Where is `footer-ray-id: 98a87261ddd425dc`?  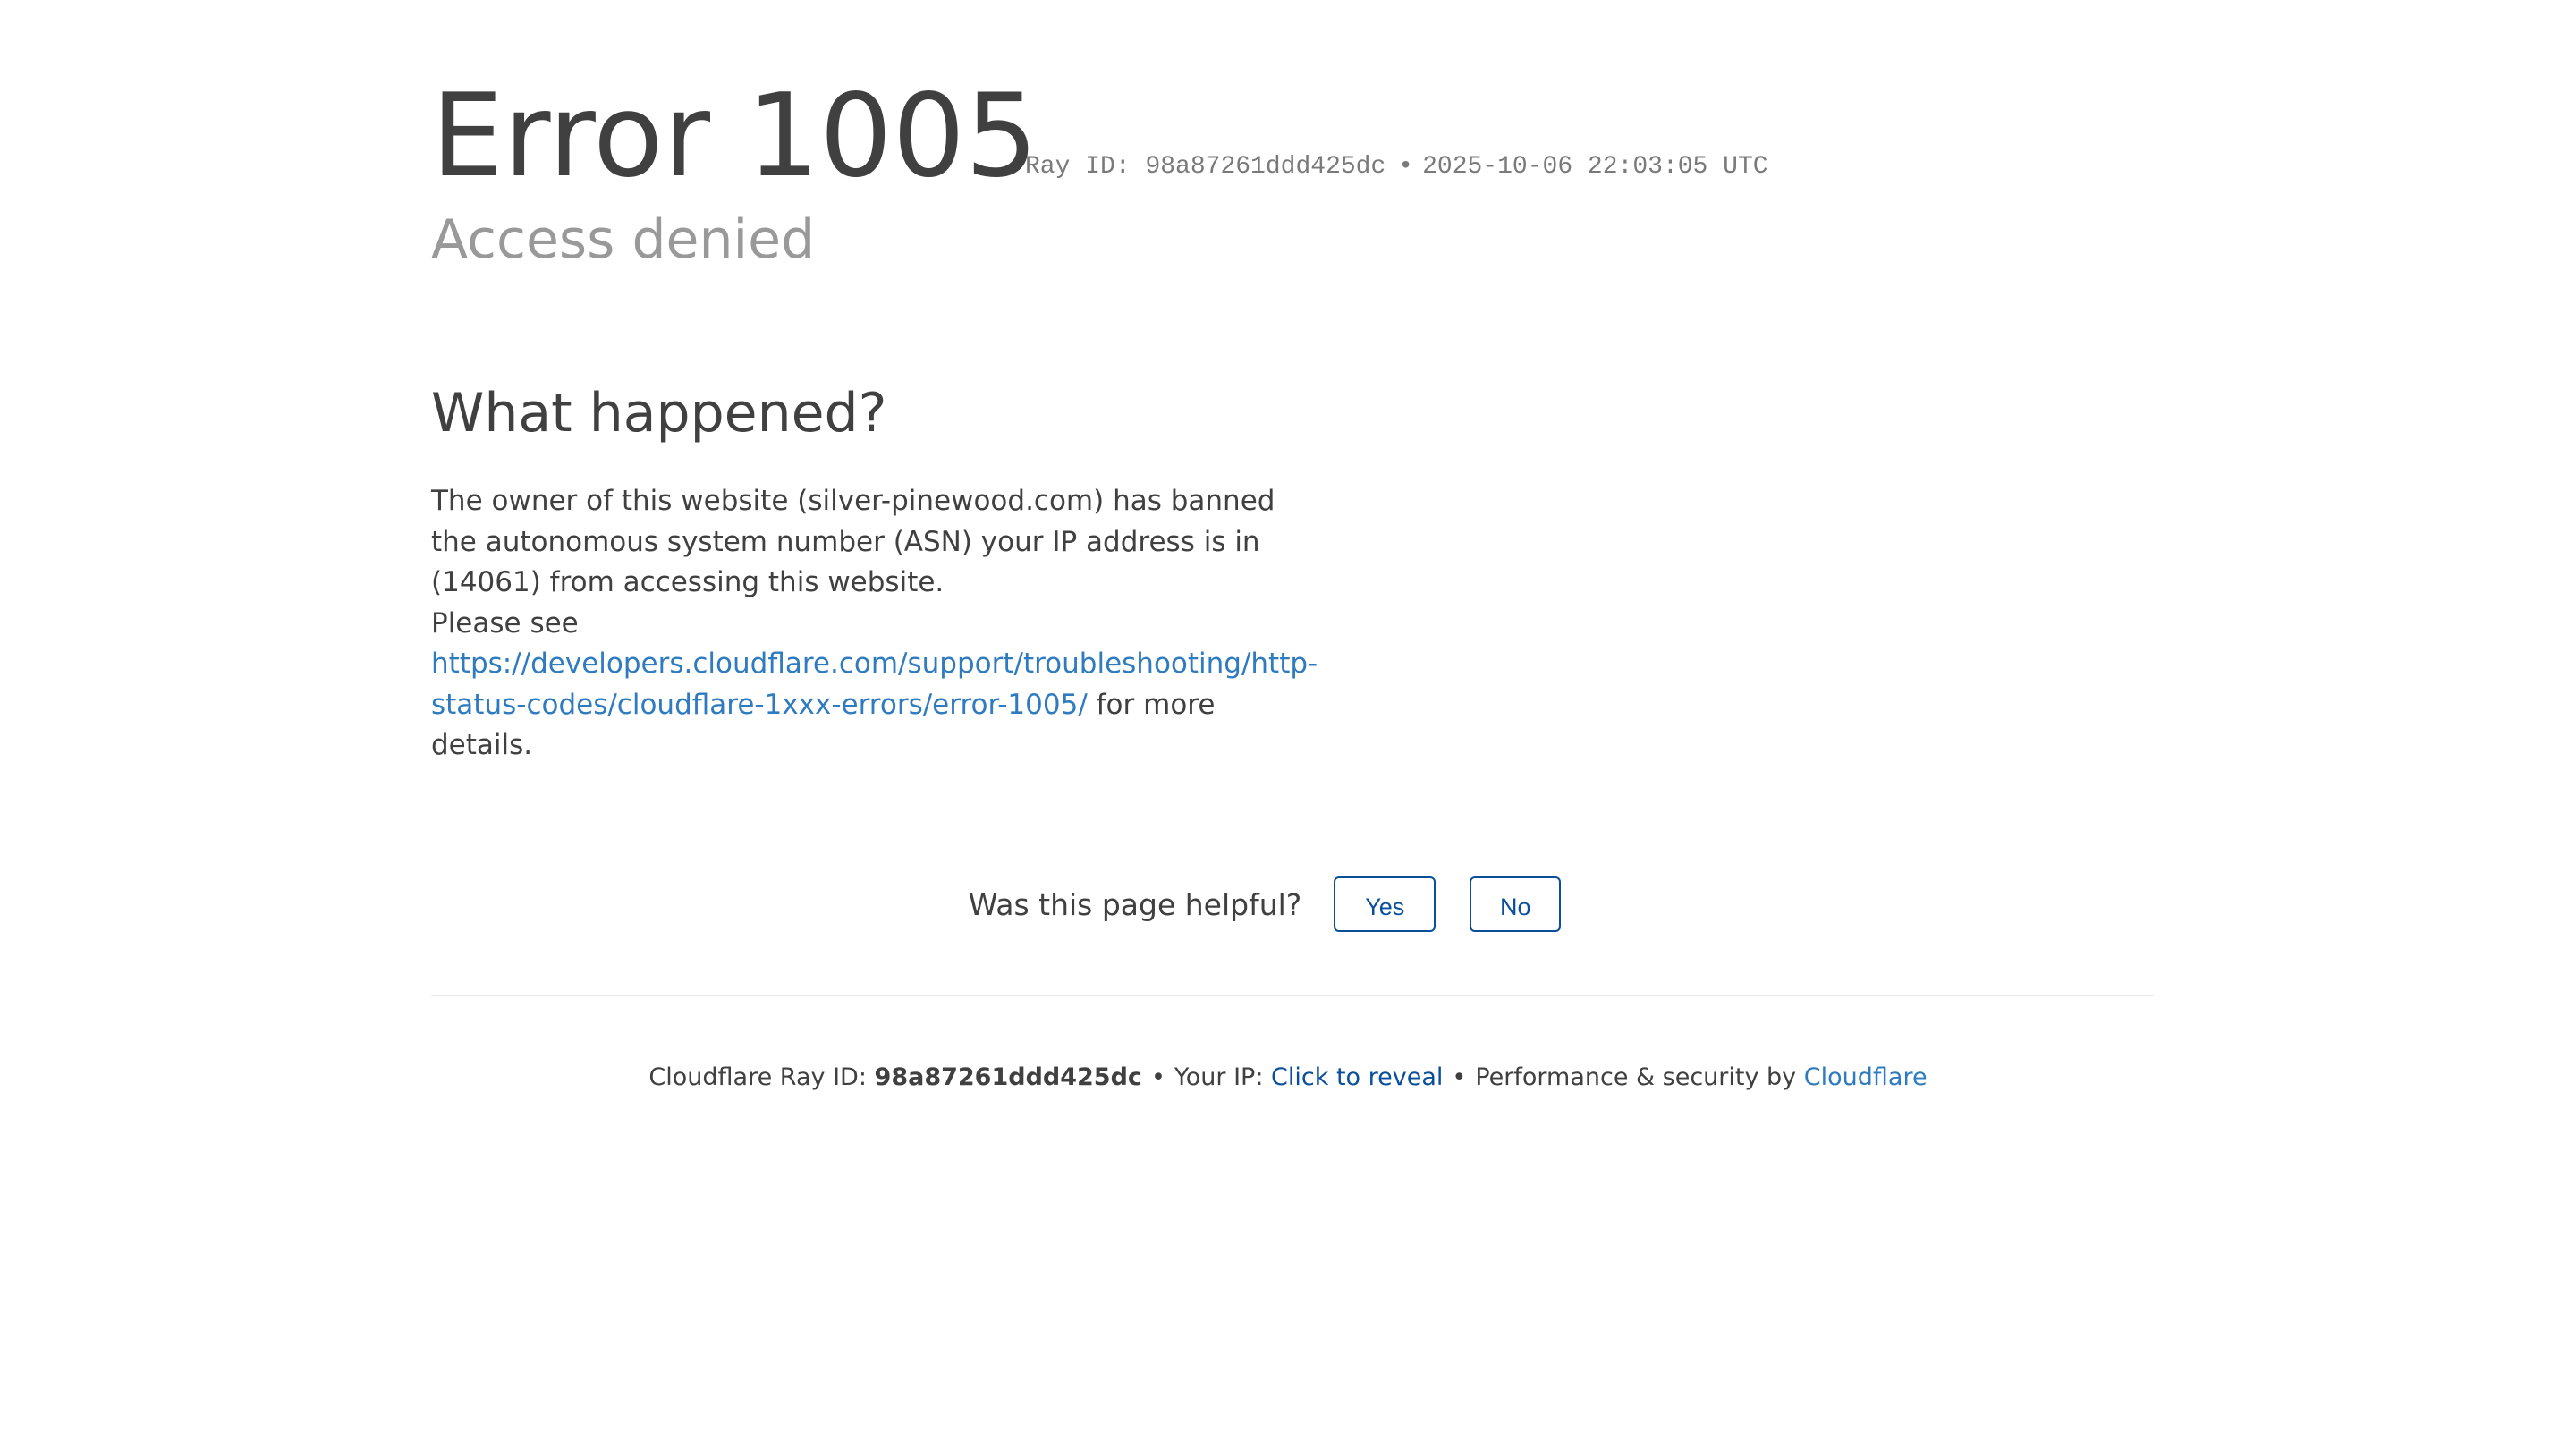 footer-ray-id: 98a87261ddd425dc is located at coordinates (1008, 1077).